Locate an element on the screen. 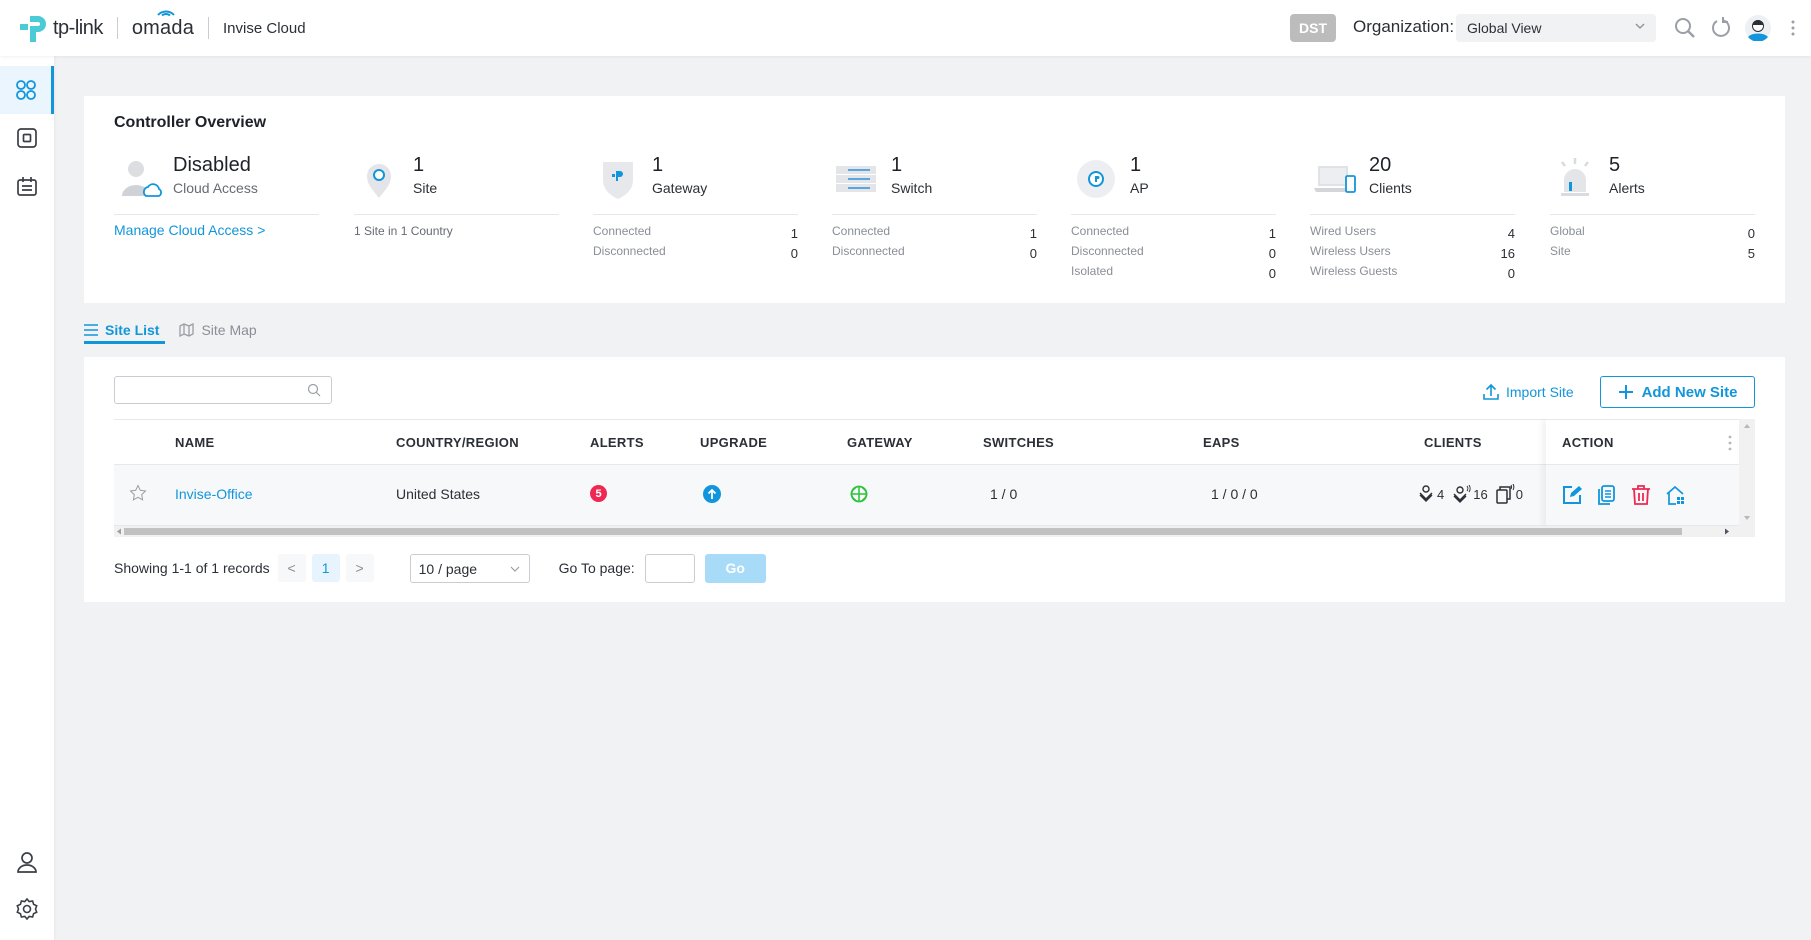  import-site-button: Import Site is located at coordinates (1528, 392).